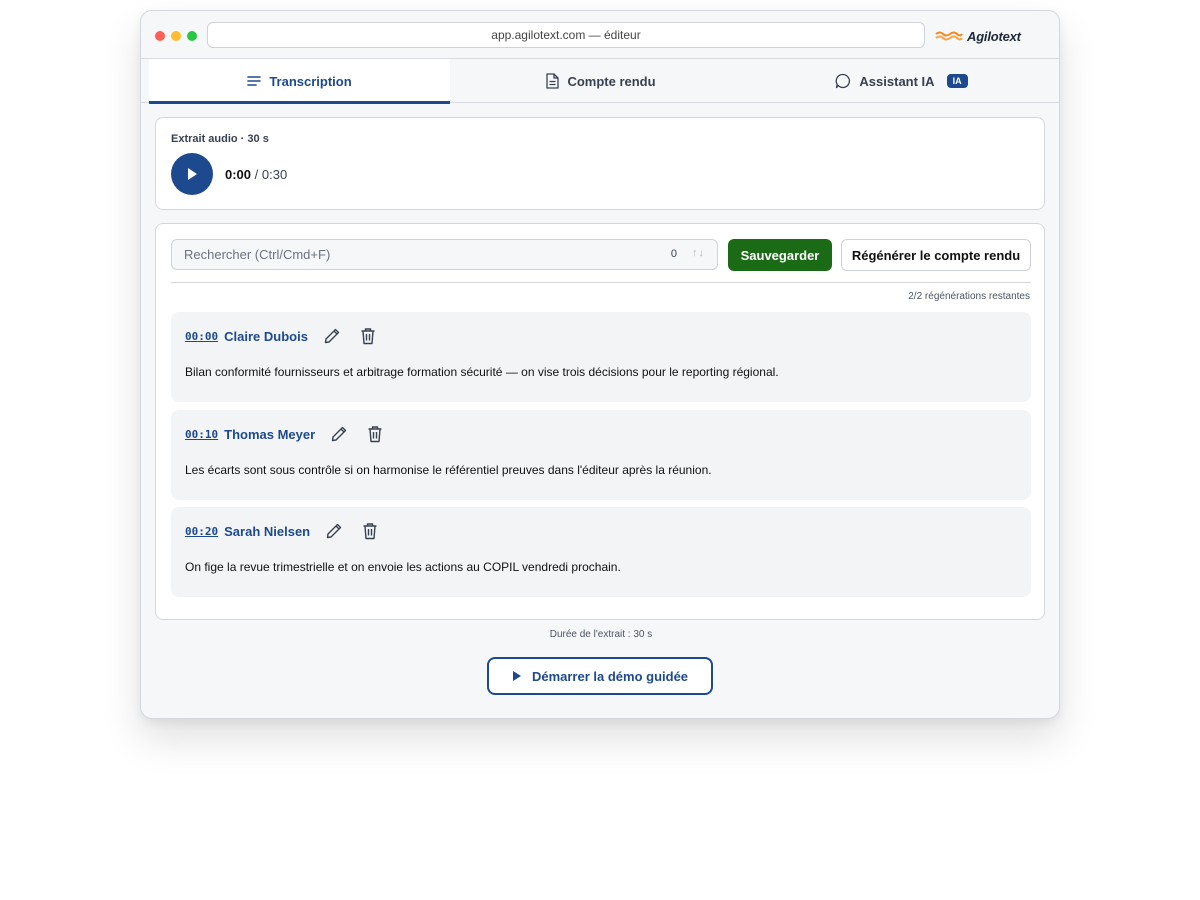  Describe the element at coordinates (601, 634) in the screenshot. I see `extract-duration: Durée de l'extrait : 30 s` at that location.